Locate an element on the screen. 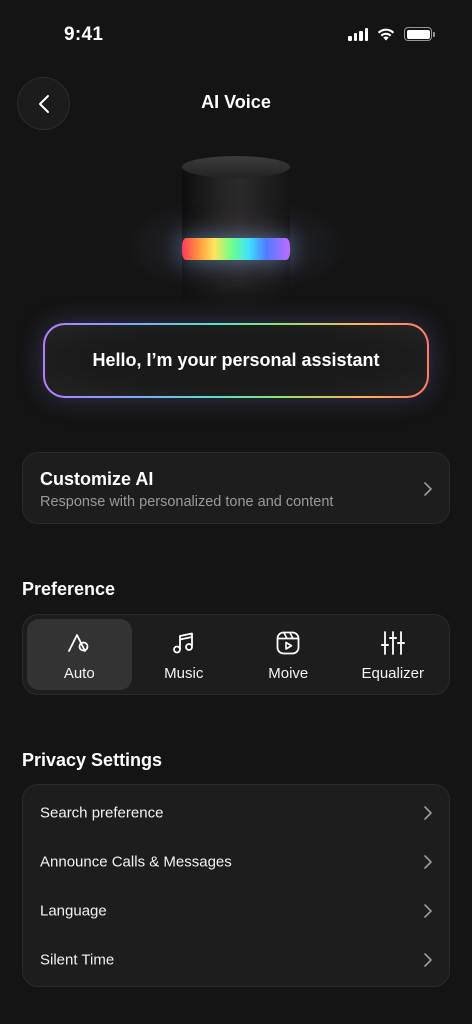 The image size is (472, 1024). music-note-icon is located at coordinates (184, 643).